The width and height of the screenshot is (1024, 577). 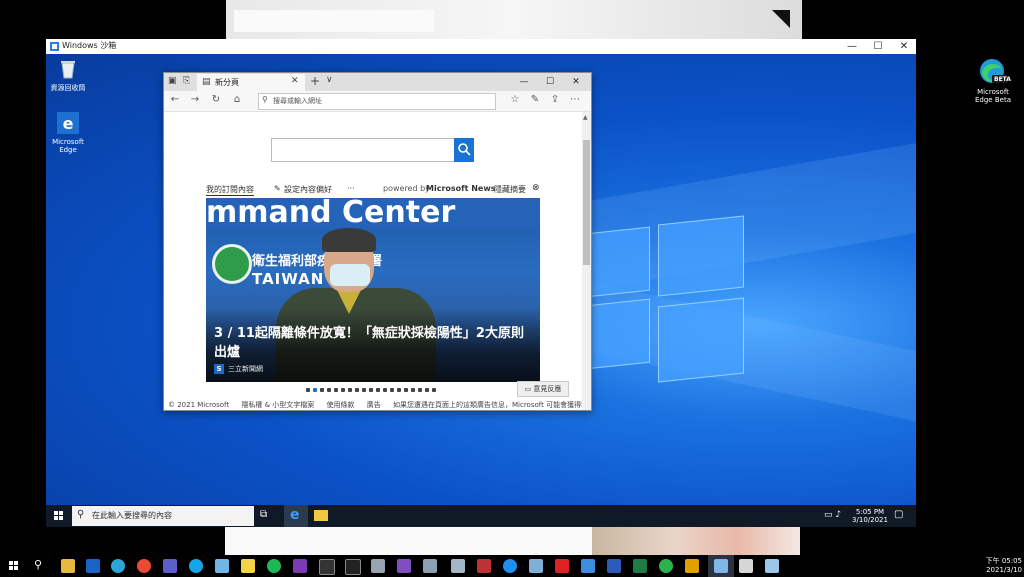 What do you see at coordinates (216, 100) in the screenshot?
I see `refresh-icon: ↻` at bounding box center [216, 100].